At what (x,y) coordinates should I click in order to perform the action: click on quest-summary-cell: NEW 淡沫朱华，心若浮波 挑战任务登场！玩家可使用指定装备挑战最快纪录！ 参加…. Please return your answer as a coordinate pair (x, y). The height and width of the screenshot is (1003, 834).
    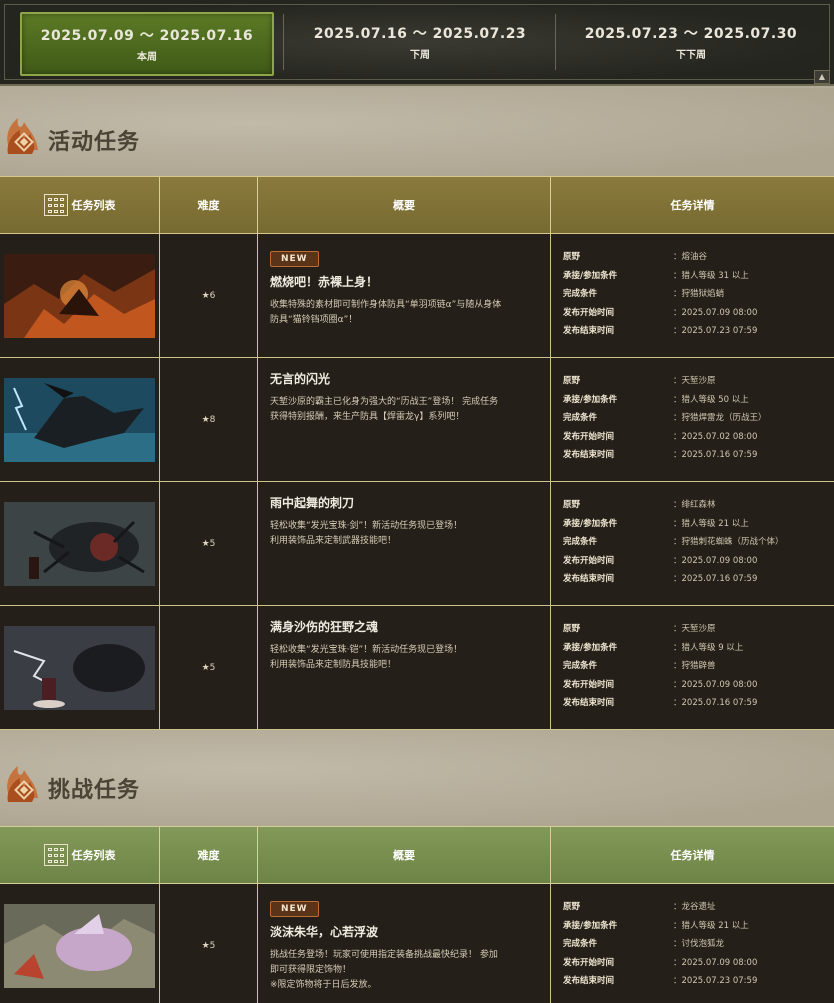
    Looking at the image, I should click on (404, 943).